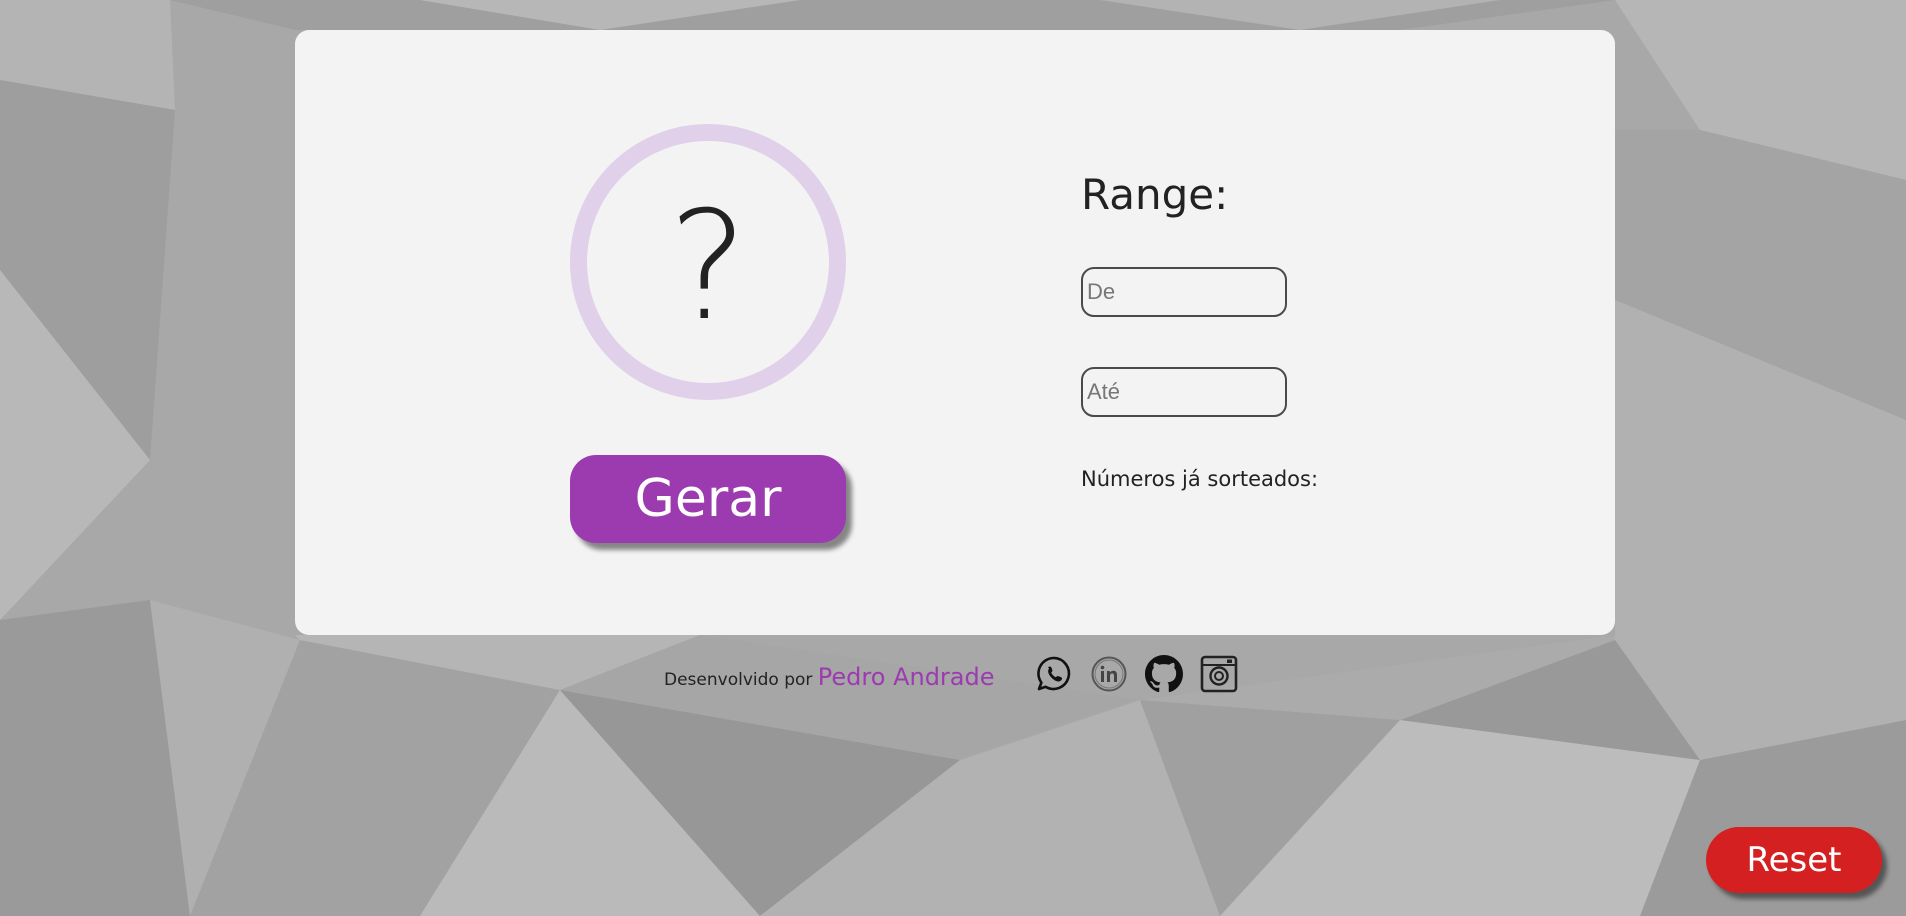  I want to click on range-from-input, so click(1184, 292).